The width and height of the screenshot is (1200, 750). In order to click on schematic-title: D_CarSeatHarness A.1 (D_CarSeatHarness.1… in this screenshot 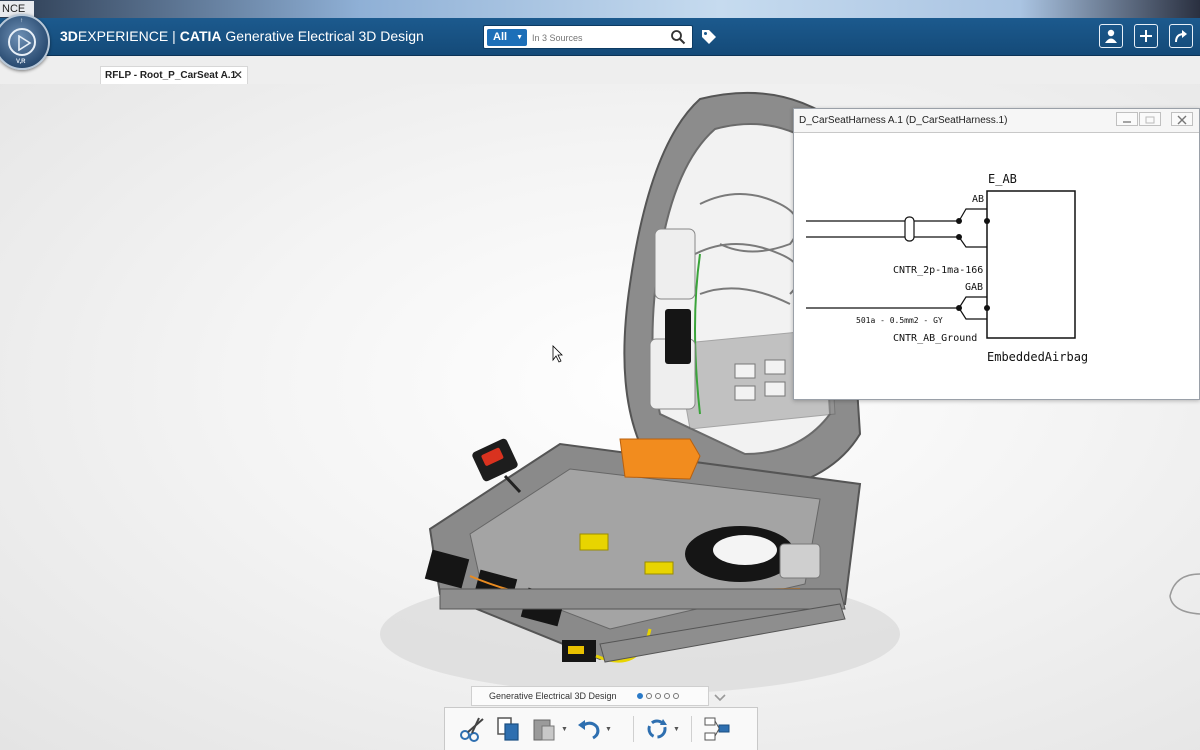, I will do `click(903, 120)`.